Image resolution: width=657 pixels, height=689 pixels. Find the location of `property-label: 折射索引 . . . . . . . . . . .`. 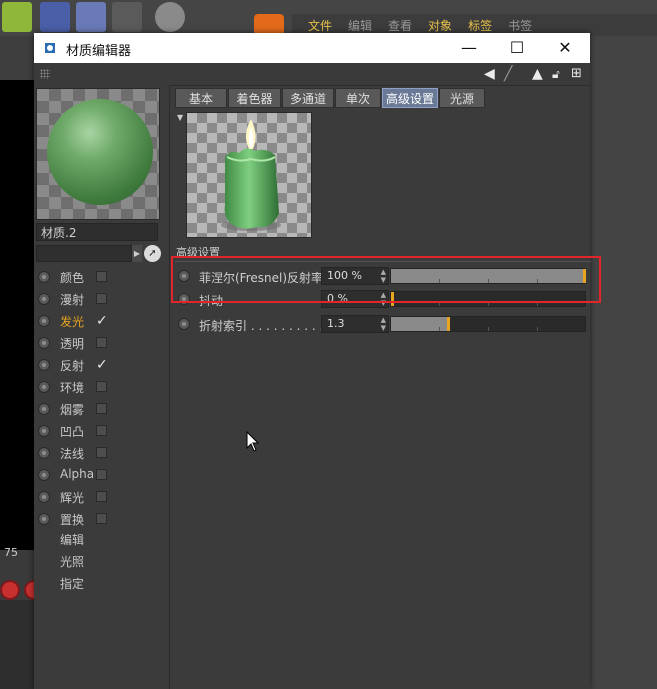

property-label: 折射索引 . . . . . . . . . . . is located at coordinates (265, 326).